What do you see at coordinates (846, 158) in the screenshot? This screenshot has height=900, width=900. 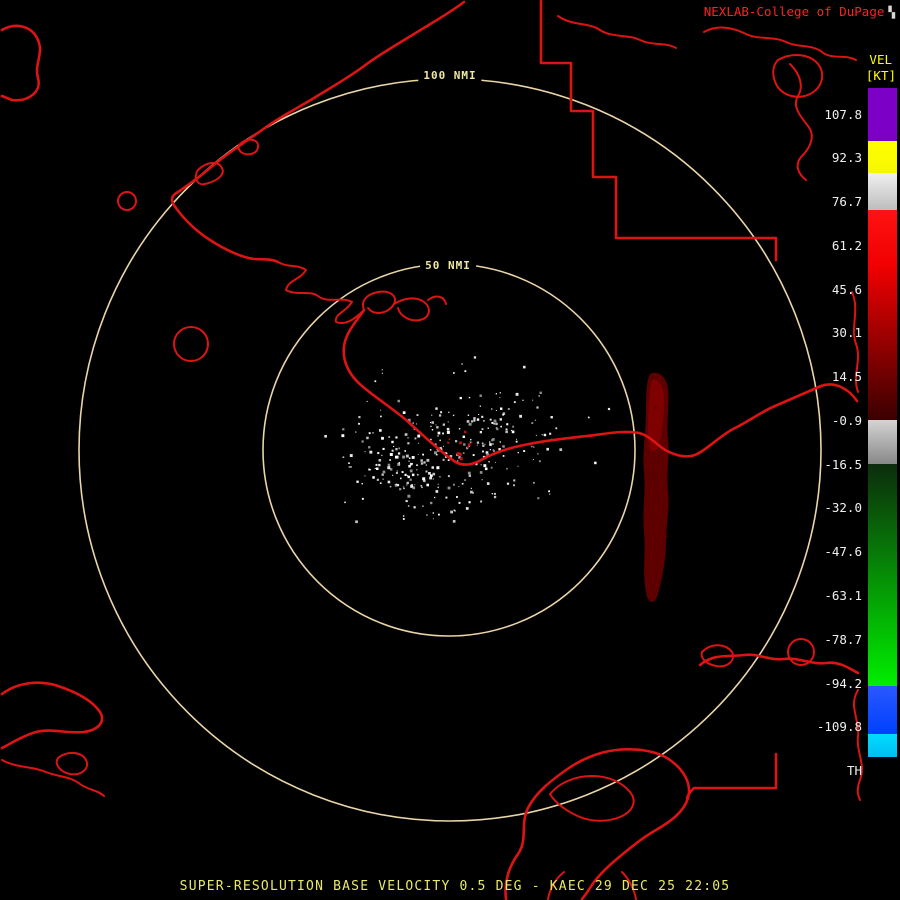 I see `colorbar-tick: 92.3` at bounding box center [846, 158].